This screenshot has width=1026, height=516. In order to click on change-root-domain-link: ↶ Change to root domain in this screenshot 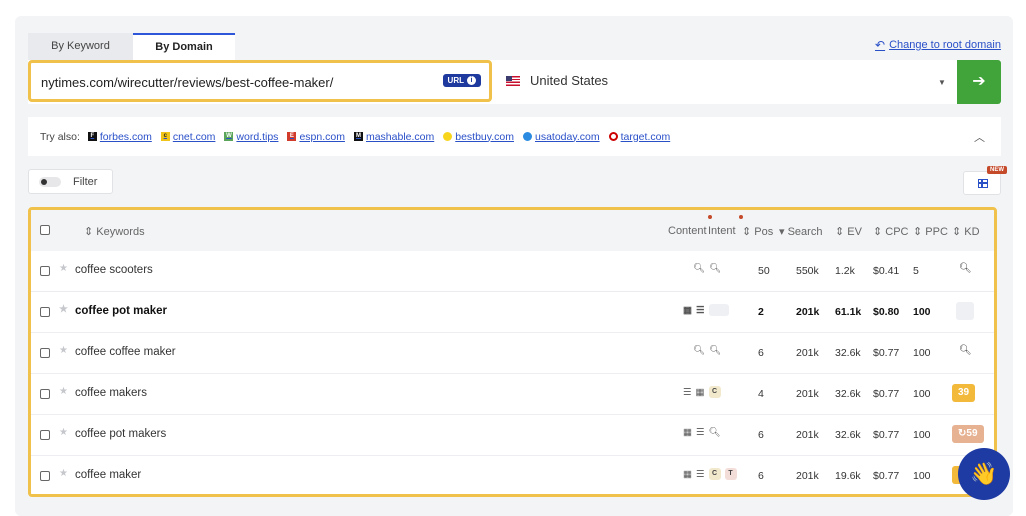, I will do `click(938, 45)`.